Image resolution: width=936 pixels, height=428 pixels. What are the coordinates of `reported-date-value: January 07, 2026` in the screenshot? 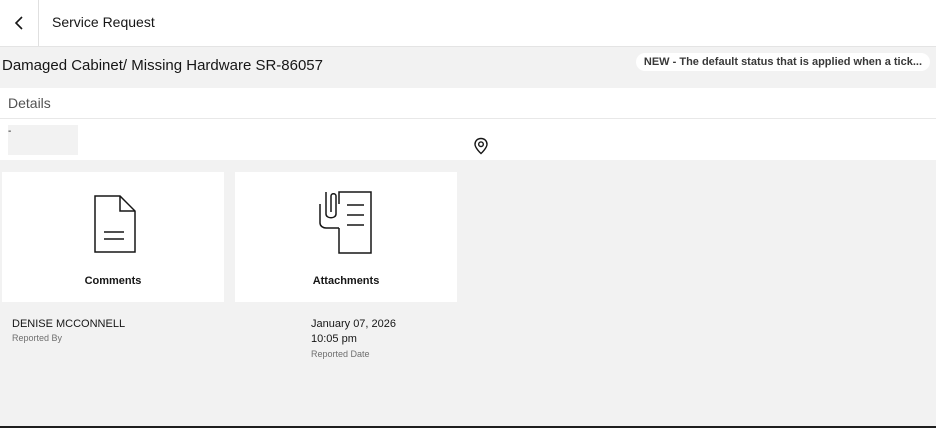 It's located at (354, 324).